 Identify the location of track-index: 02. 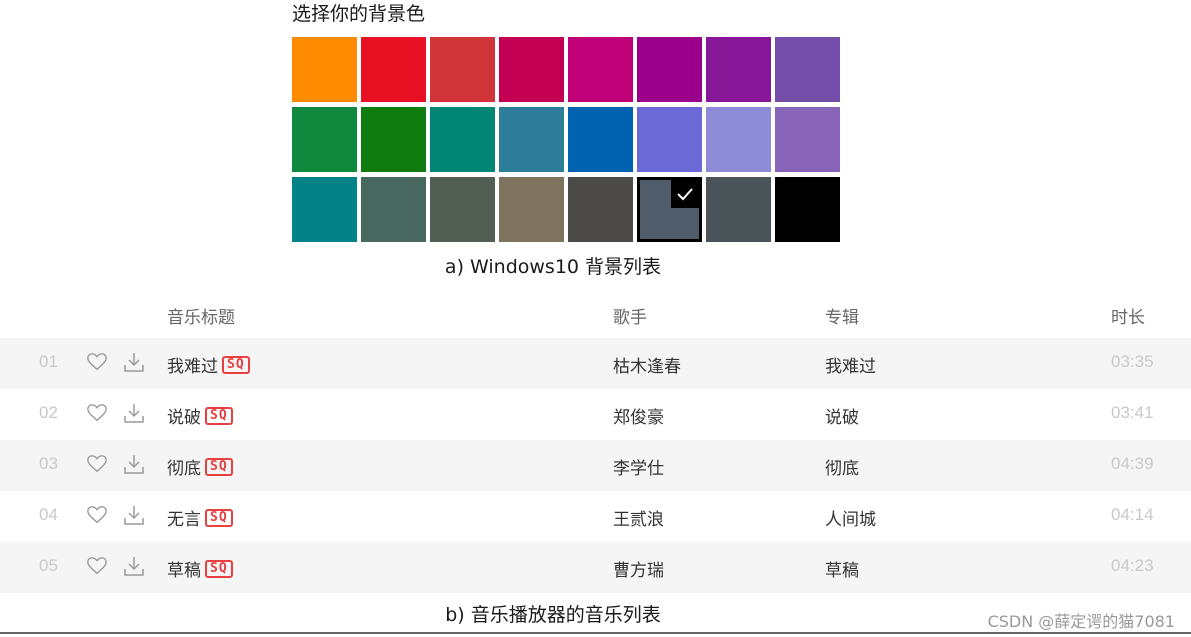
(48, 412).